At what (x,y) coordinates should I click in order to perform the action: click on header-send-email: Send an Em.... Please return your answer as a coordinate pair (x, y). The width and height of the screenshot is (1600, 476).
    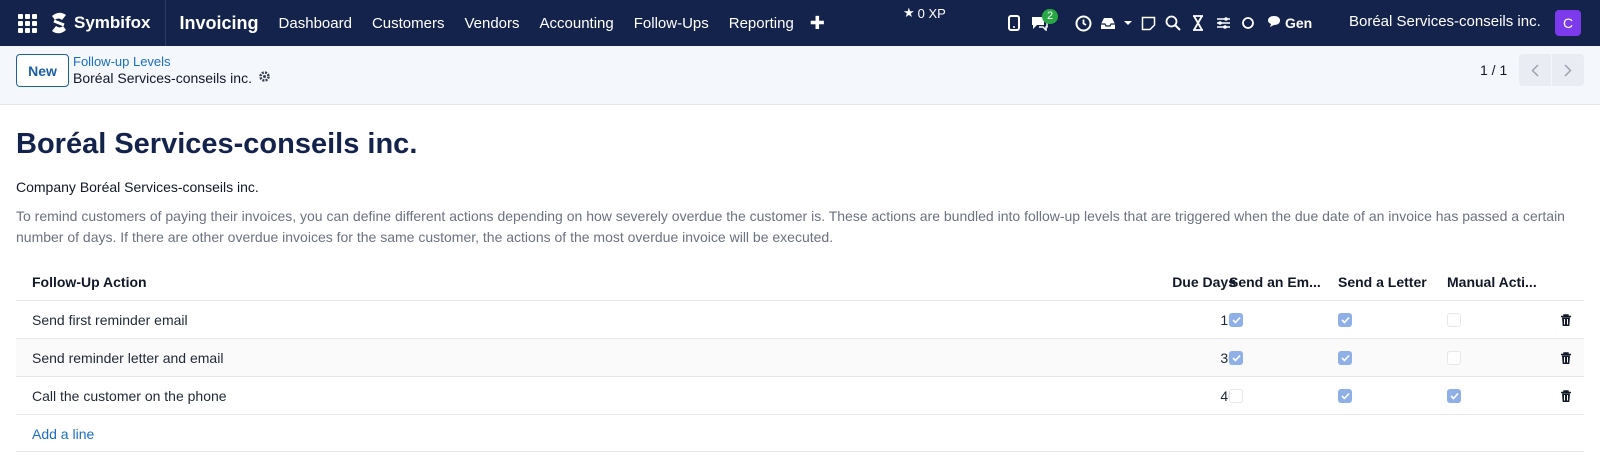
    Looking at the image, I should click on (1279, 282).